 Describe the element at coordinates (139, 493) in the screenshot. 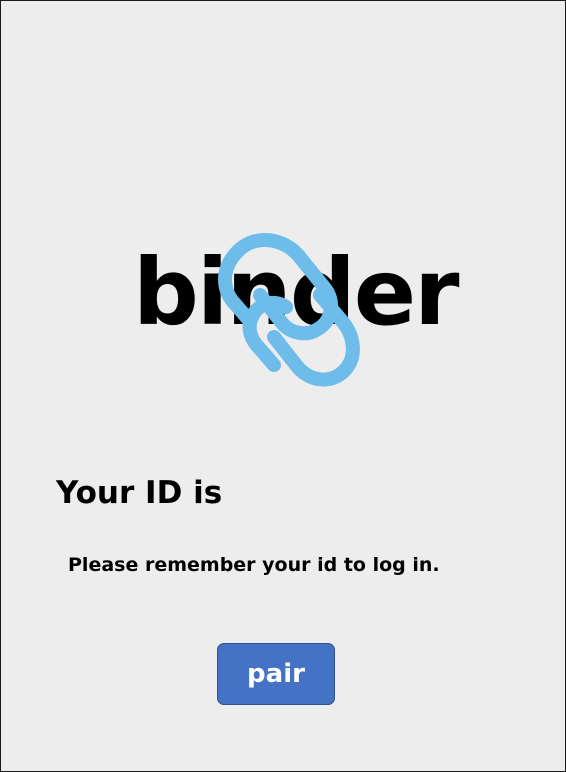

I see `your-id-heading: Your ID is` at that location.